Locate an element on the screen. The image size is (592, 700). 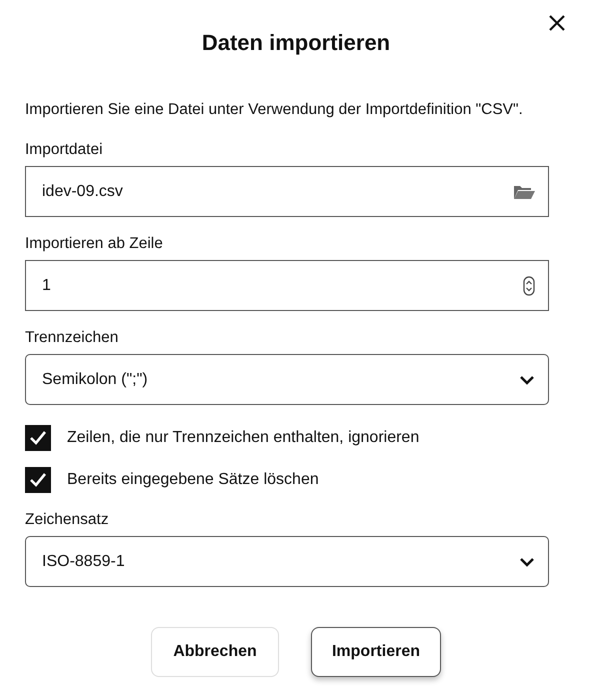
folder-icon is located at coordinates (524, 192).